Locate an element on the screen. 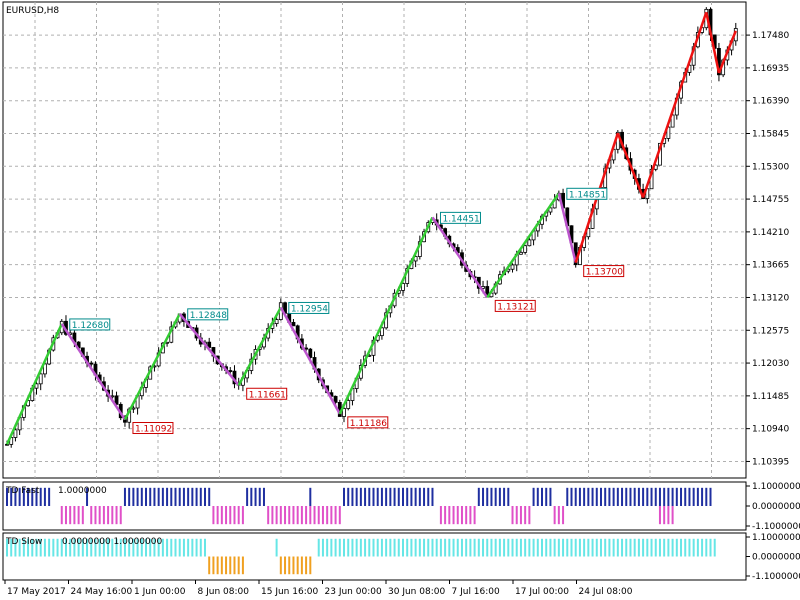  zigzag-price-label: 1.14451 is located at coordinates (460, 217).